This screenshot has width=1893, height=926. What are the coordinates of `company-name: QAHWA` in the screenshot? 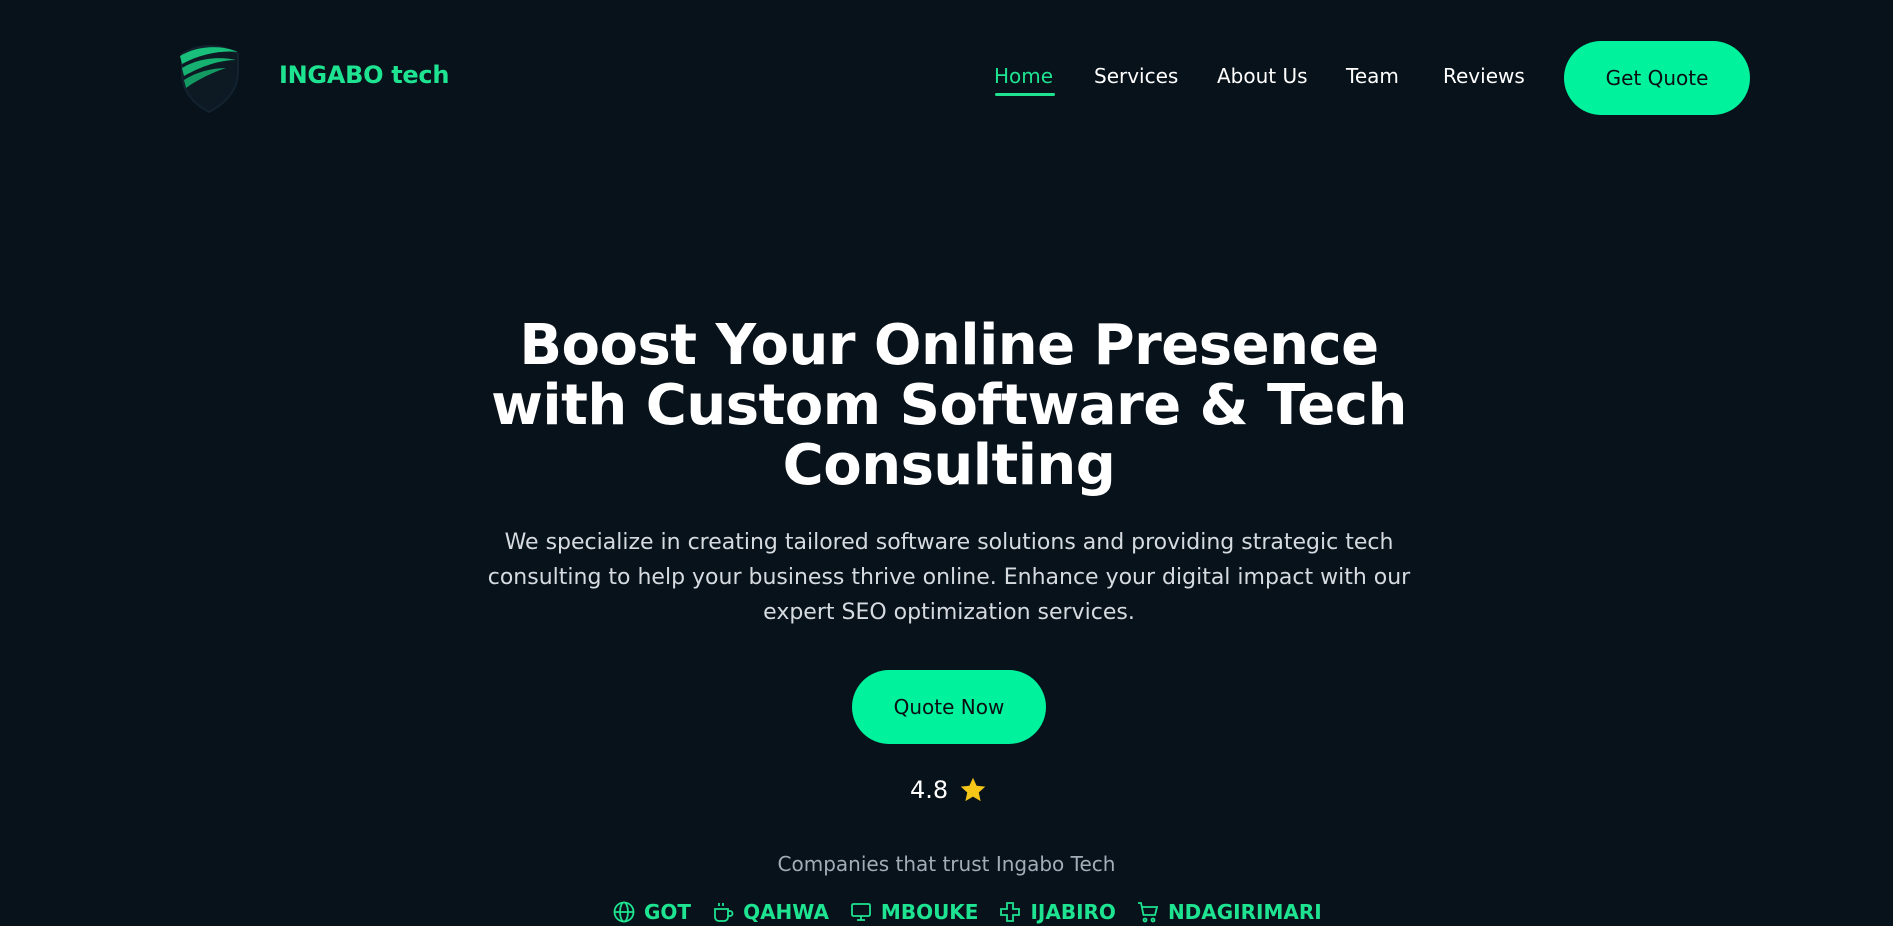 It's located at (786, 912).